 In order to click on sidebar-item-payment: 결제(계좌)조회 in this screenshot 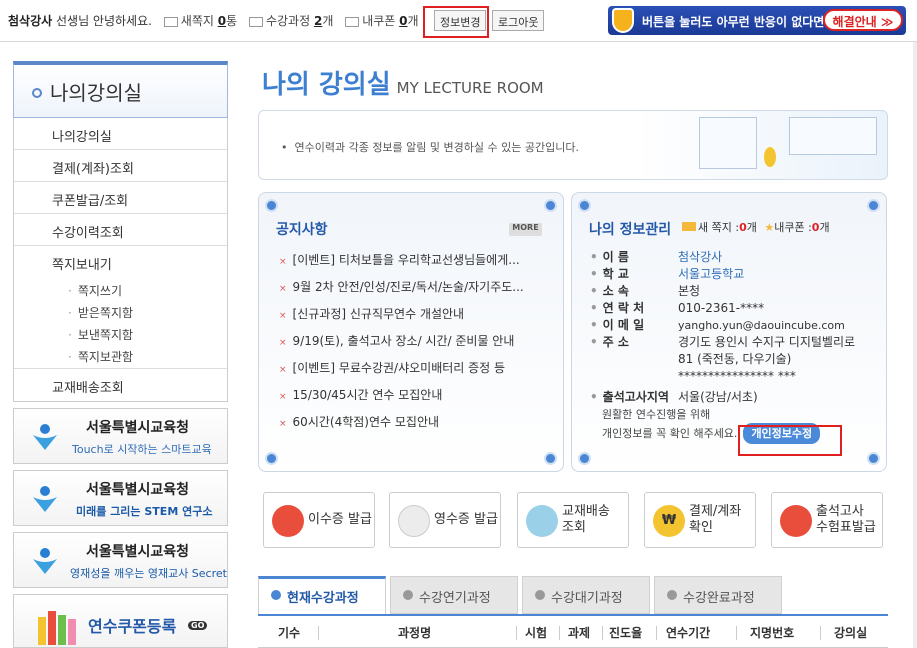, I will do `click(120, 166)`.